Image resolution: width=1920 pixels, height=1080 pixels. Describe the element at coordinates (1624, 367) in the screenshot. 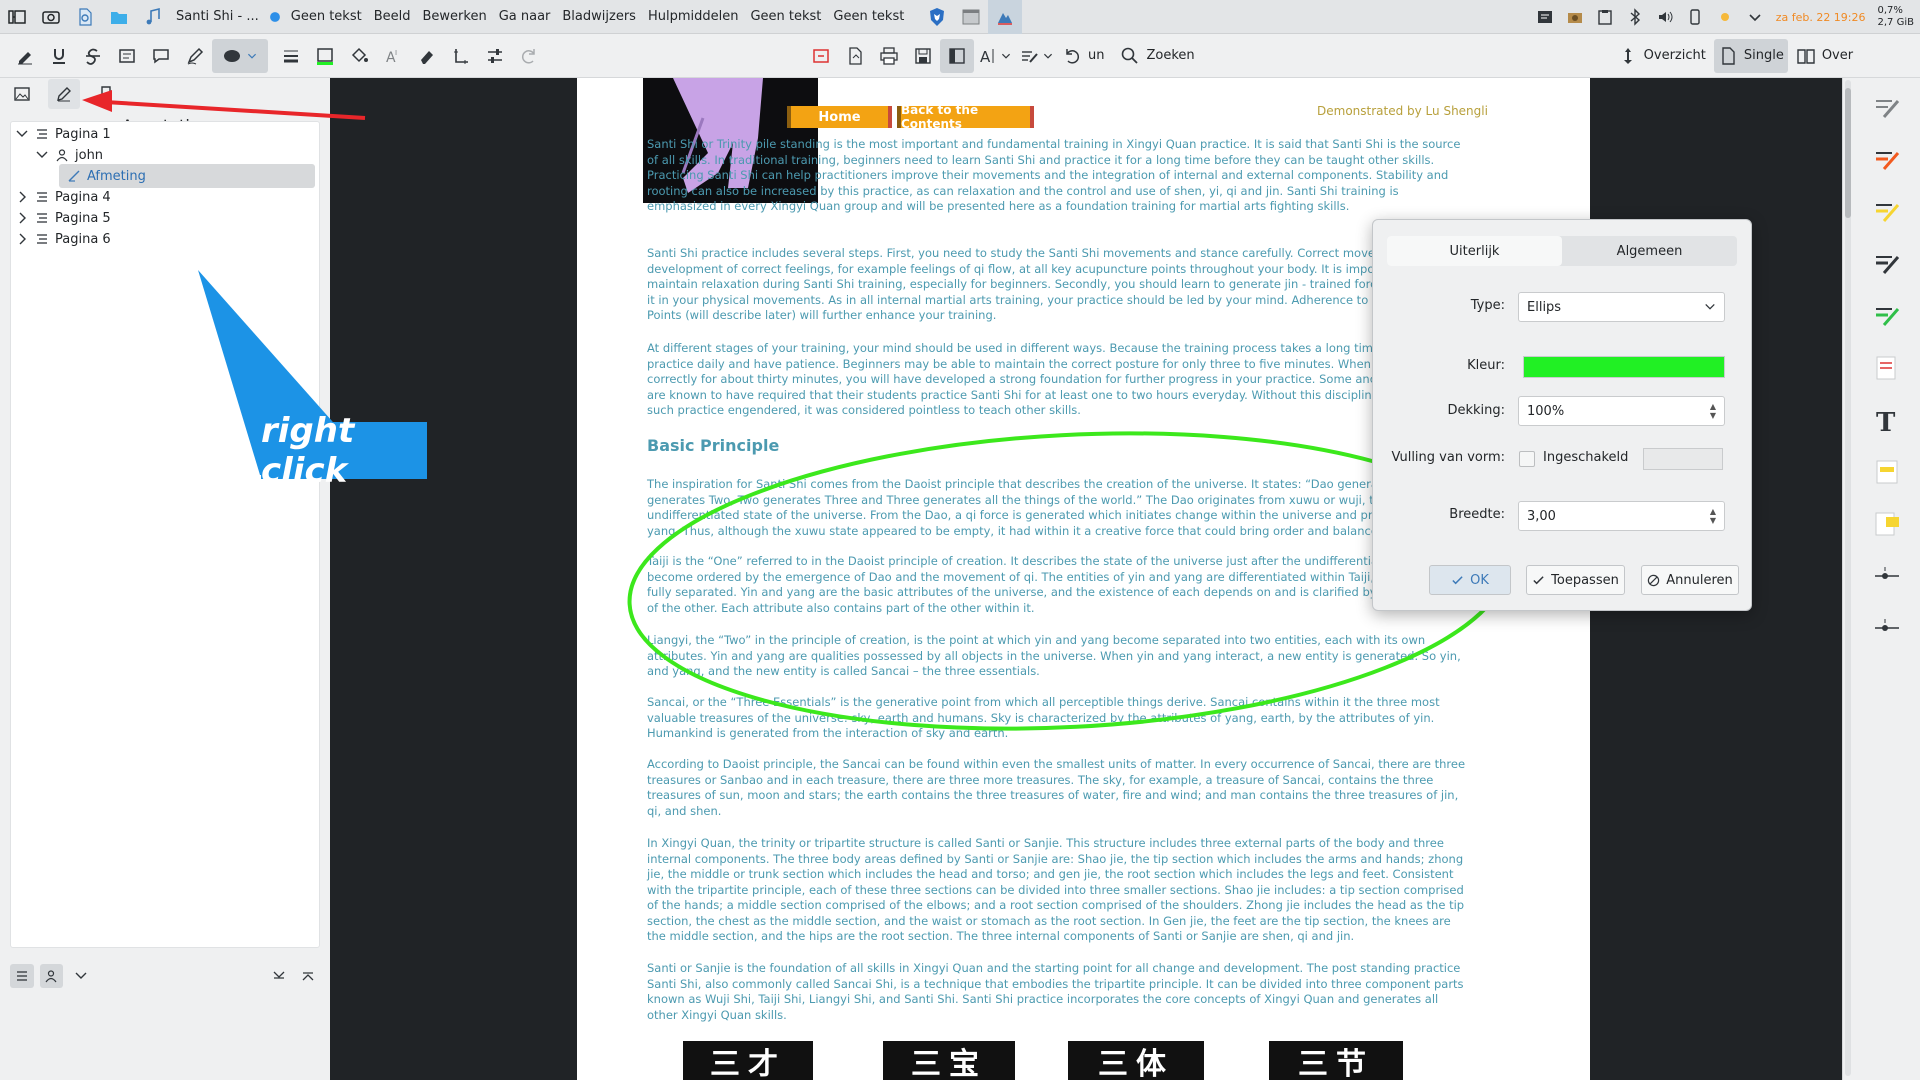

I see `color-picker-button` at that location.